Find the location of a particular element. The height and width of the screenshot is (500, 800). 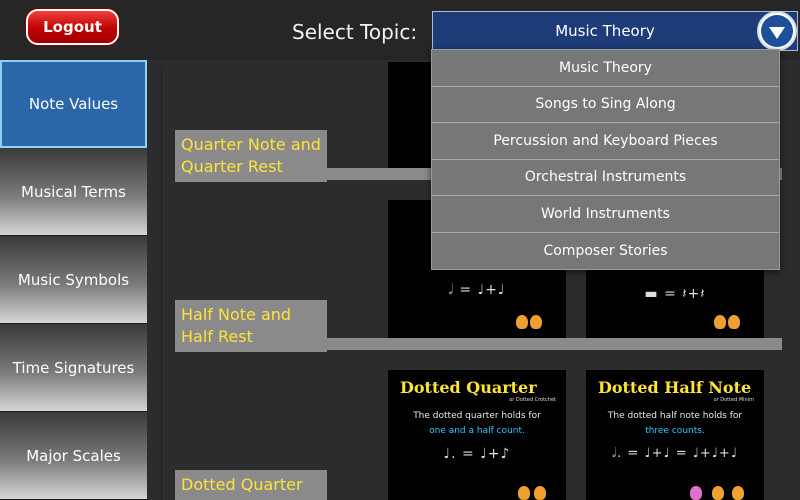

section-label-dotted-quarter: Dotted Quarter is located at coordinates (251, 485).